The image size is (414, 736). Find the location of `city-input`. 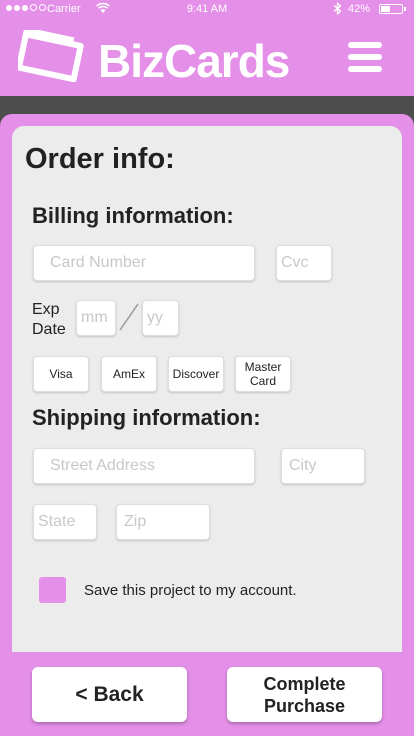

city-input is located at coordinates (323, 466).